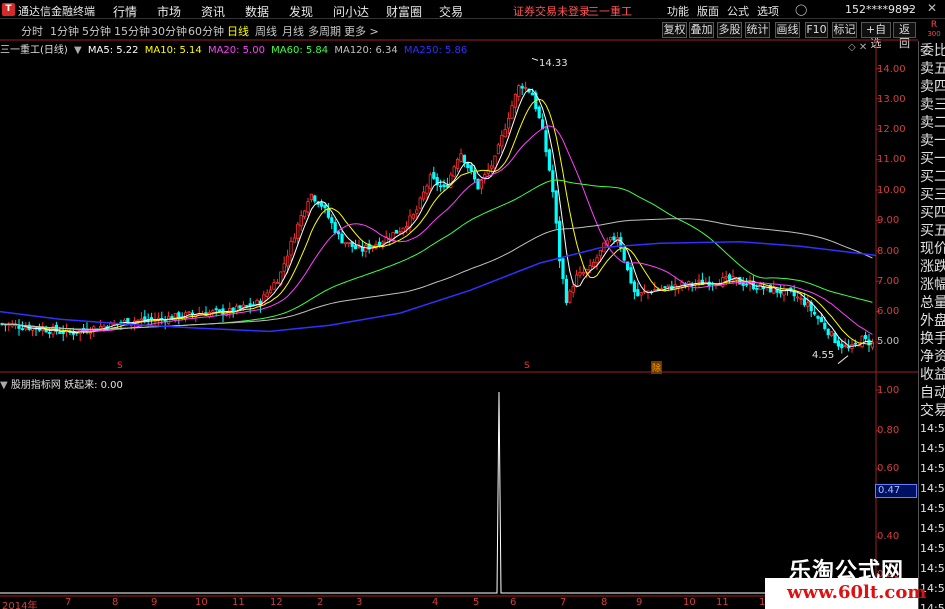 Image resolution: width=945 pixels, height=609 pixels. What do you see at coordinates (932, 51) in the screenshot?
I see `sidebar-item: 委比` at bounding box center [932, 51].